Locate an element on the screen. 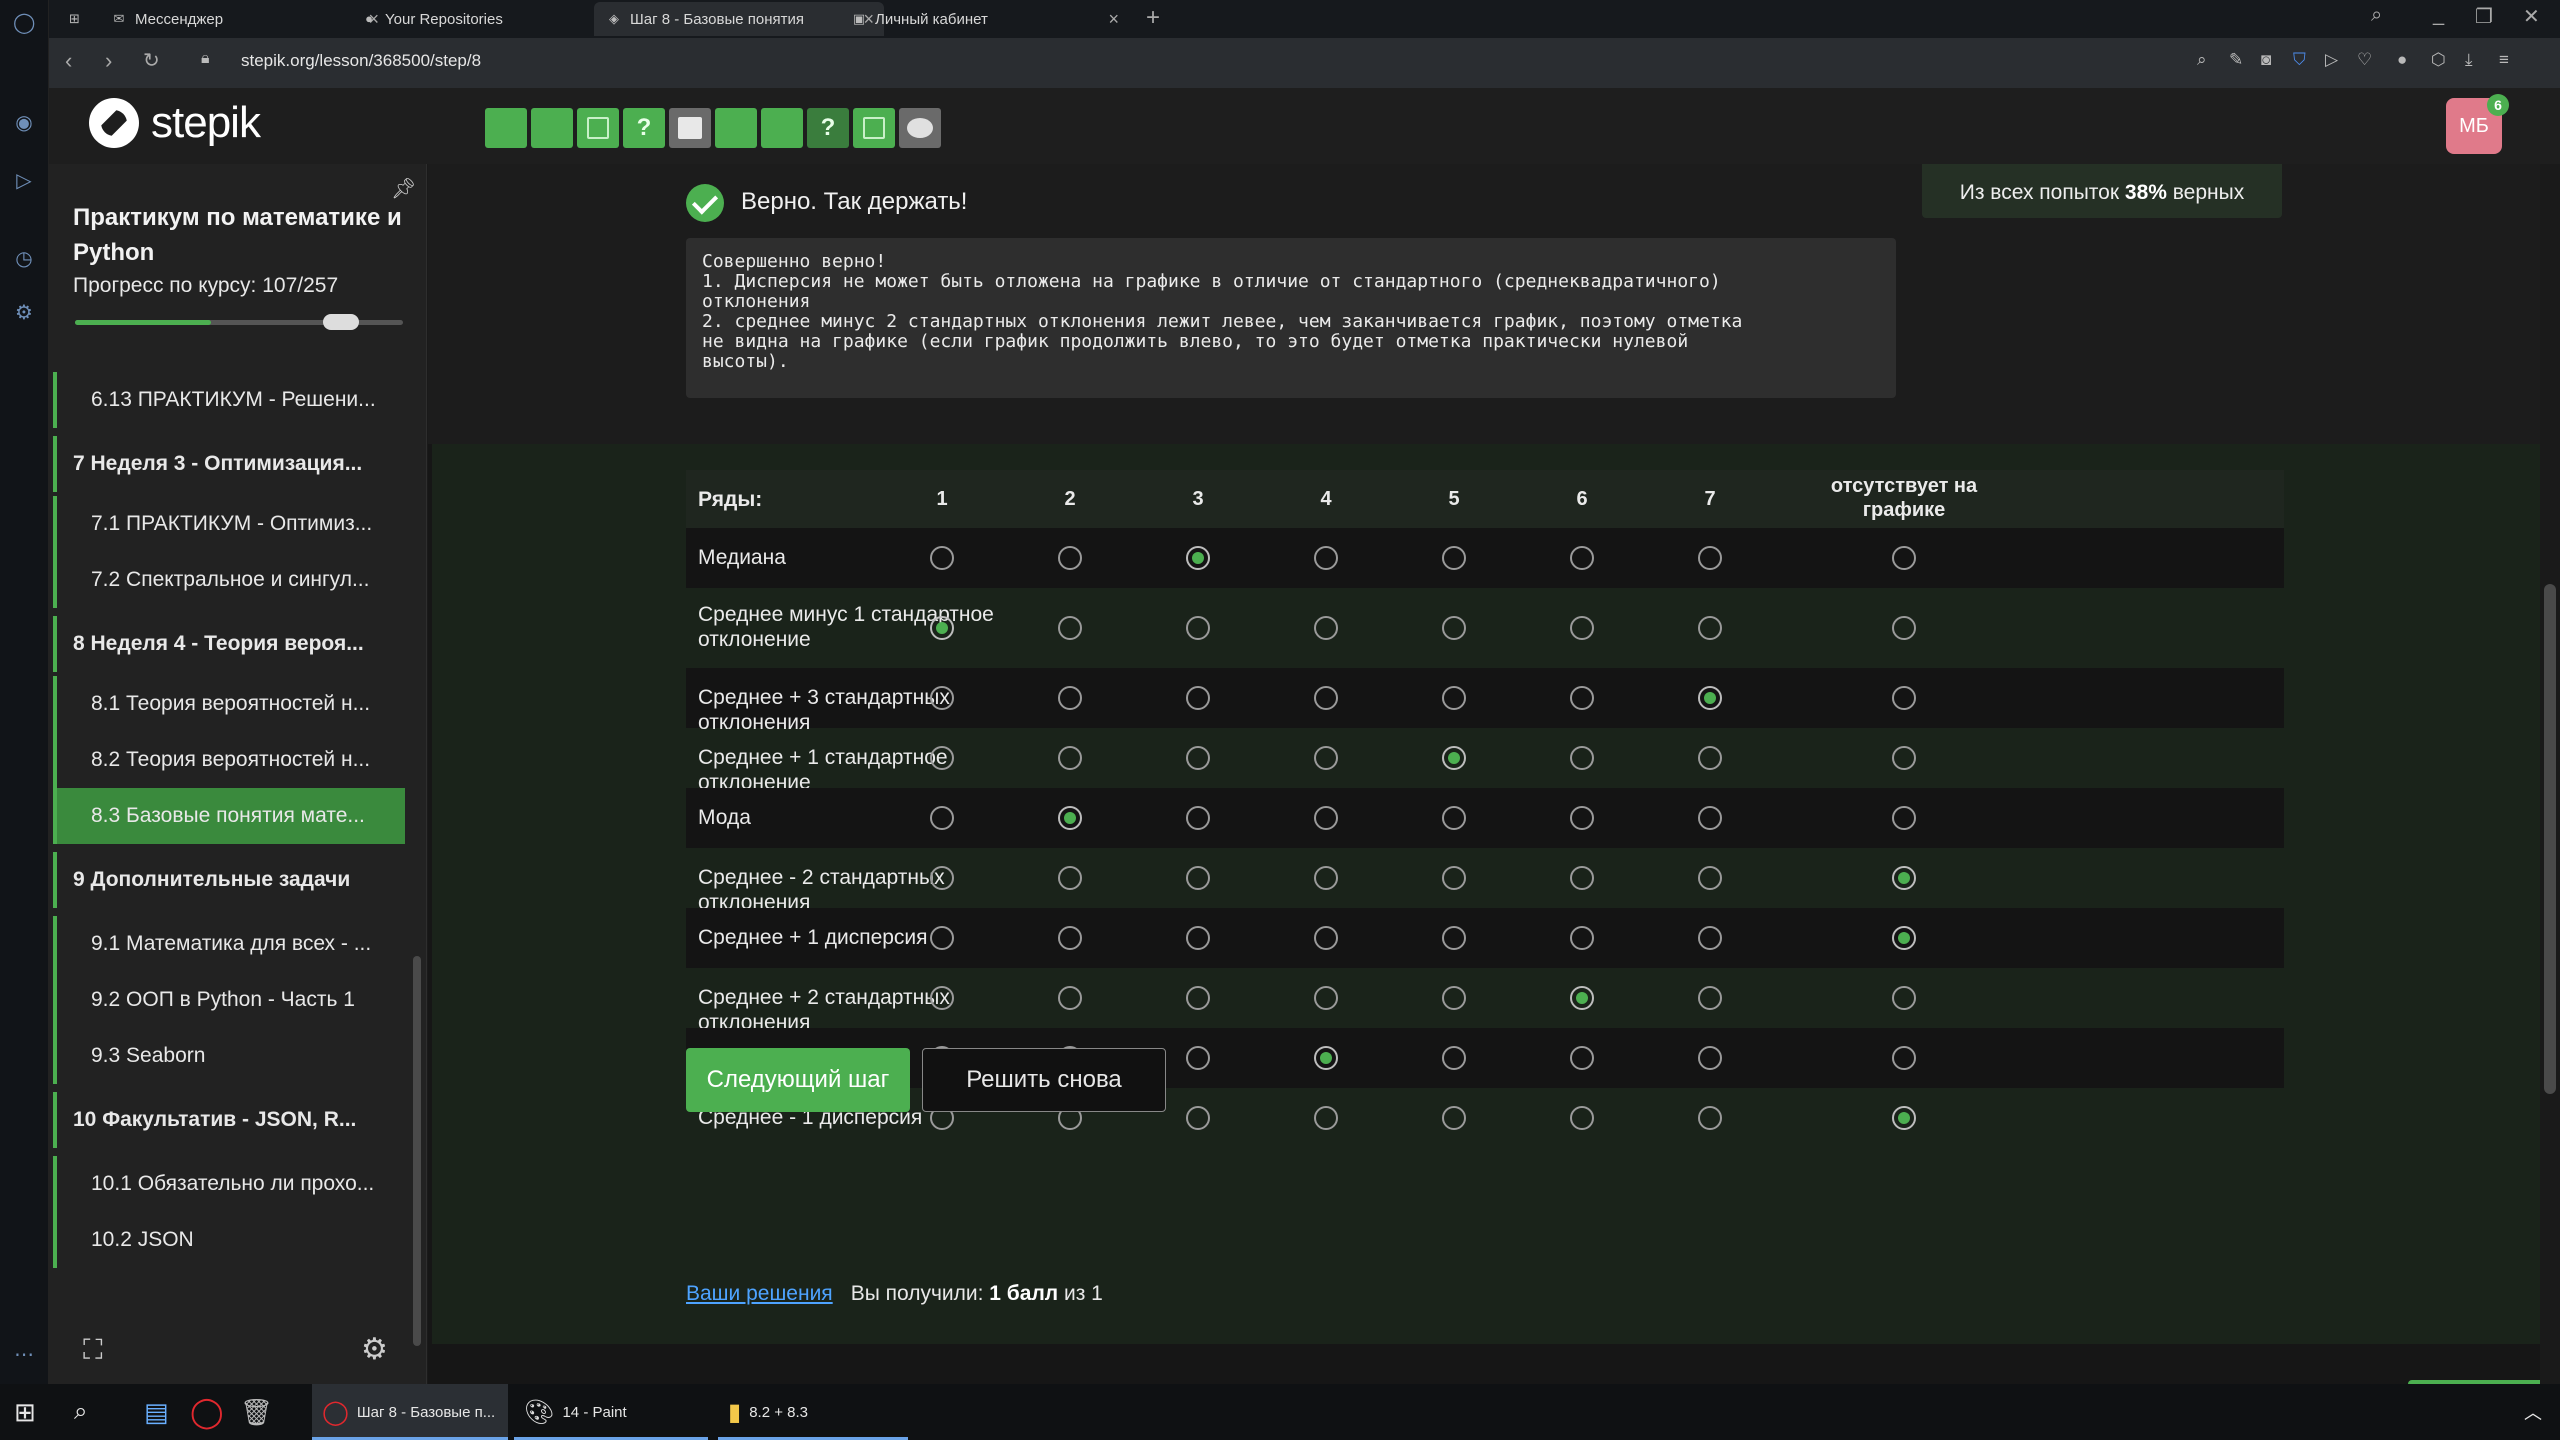 This screenshot has width=2560, height=1440. player-icon: ◉ is located at coordinates (24, 123).